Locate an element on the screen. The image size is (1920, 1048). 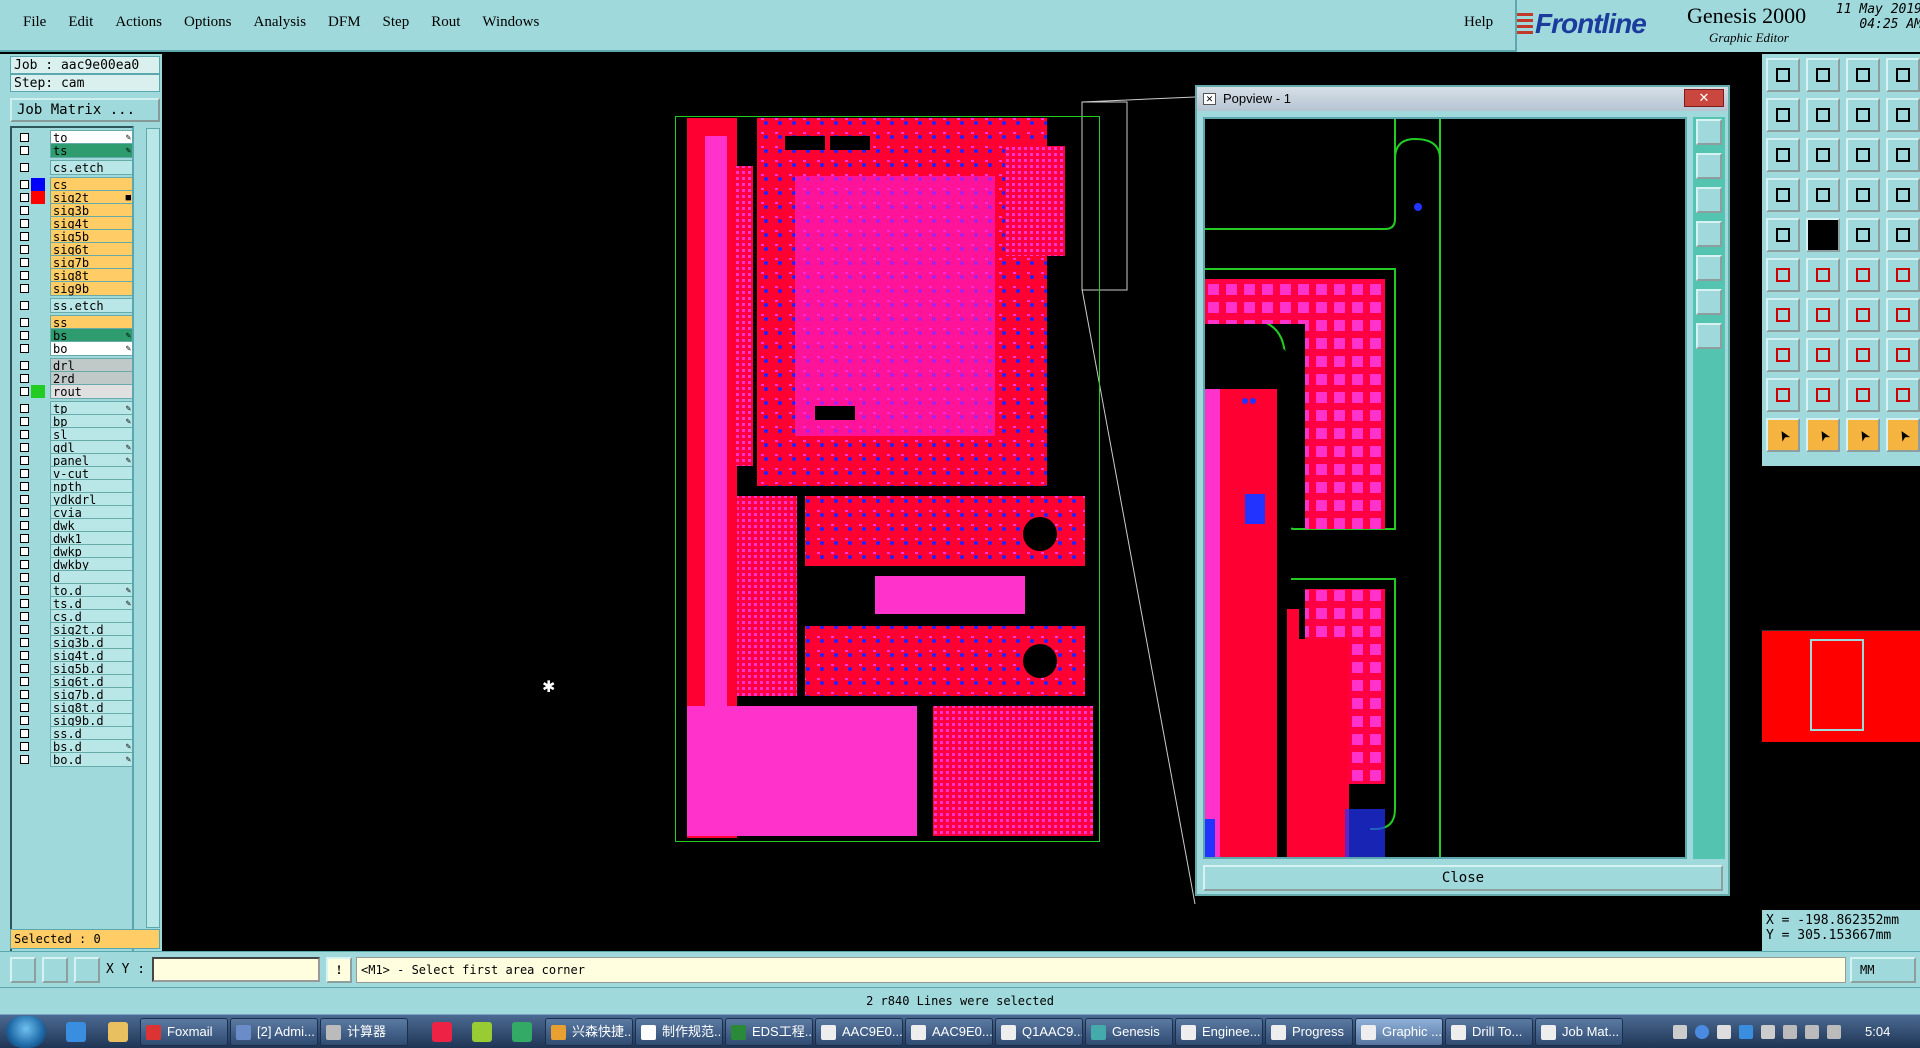
fit-view-icon is located at coordinates (1709, 302).